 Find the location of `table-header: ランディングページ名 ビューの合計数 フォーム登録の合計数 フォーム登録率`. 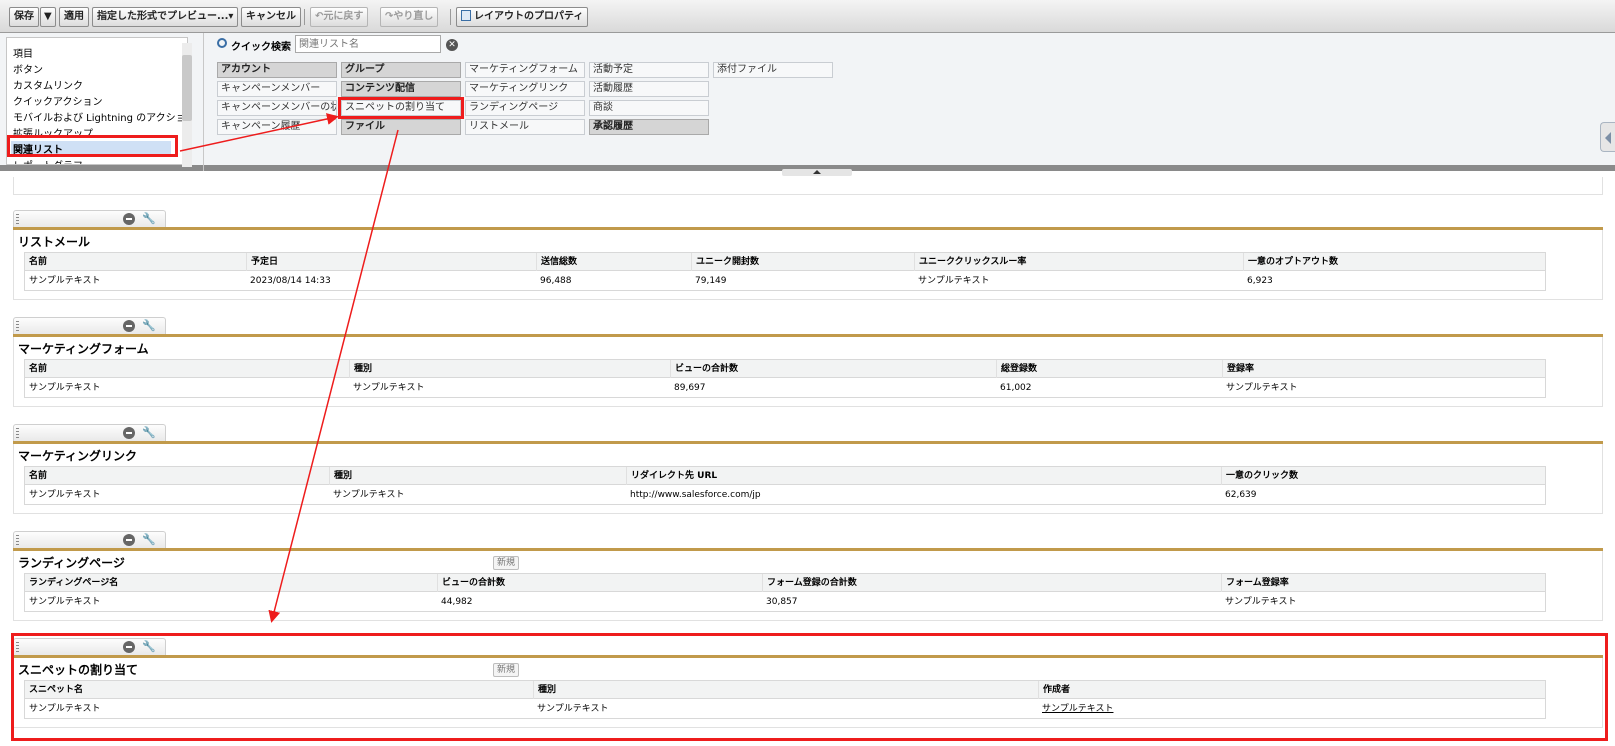

table-header: ランディングページ名 ビューの合計数 フォーム登録の合計数 フォーム登録率 is located at coordinates (785, 583).